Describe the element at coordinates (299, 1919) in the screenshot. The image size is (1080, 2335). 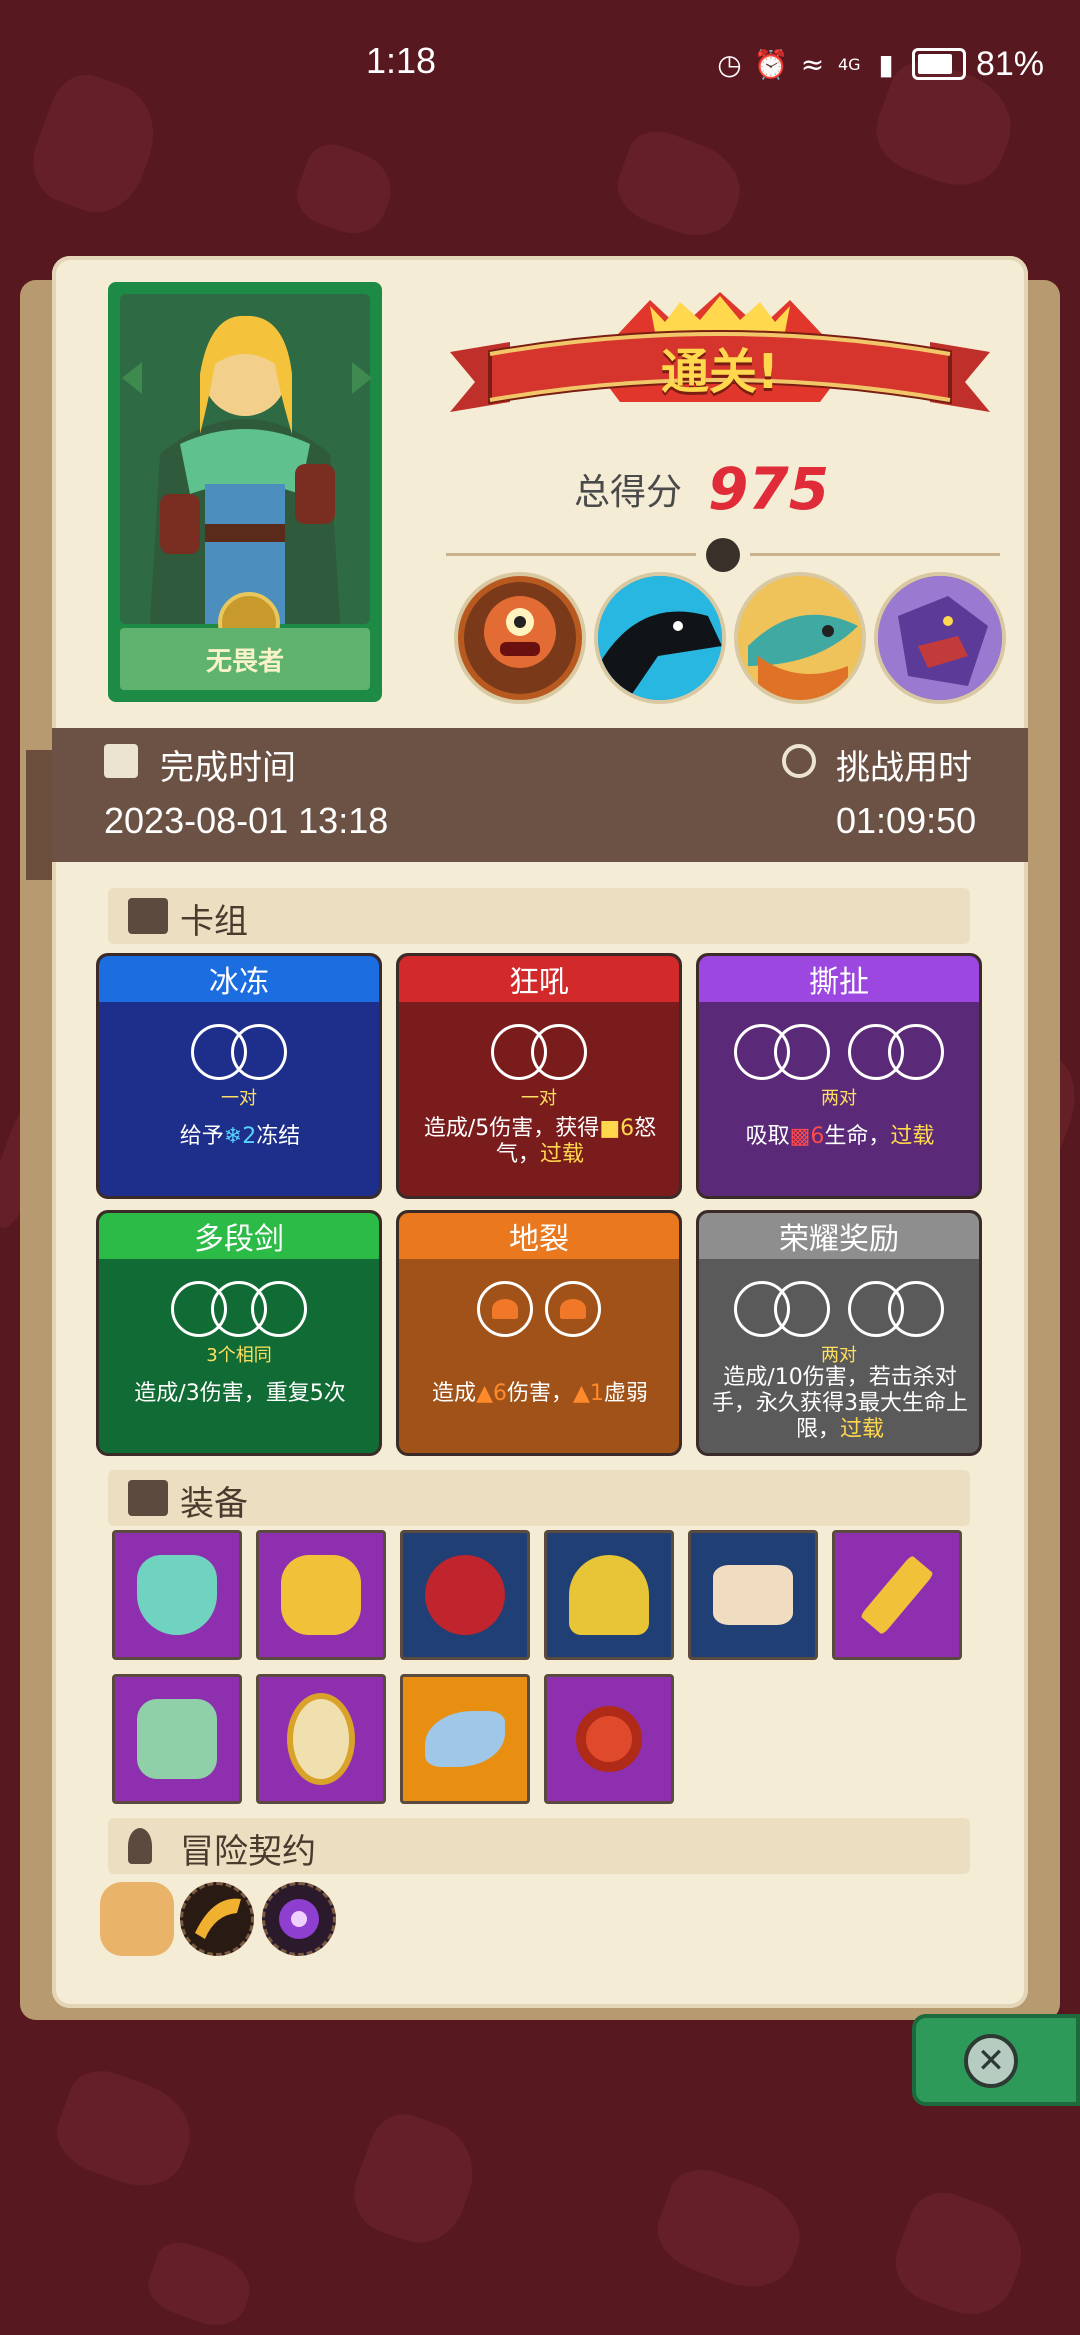
I see `dark-eye-icon` at that location.